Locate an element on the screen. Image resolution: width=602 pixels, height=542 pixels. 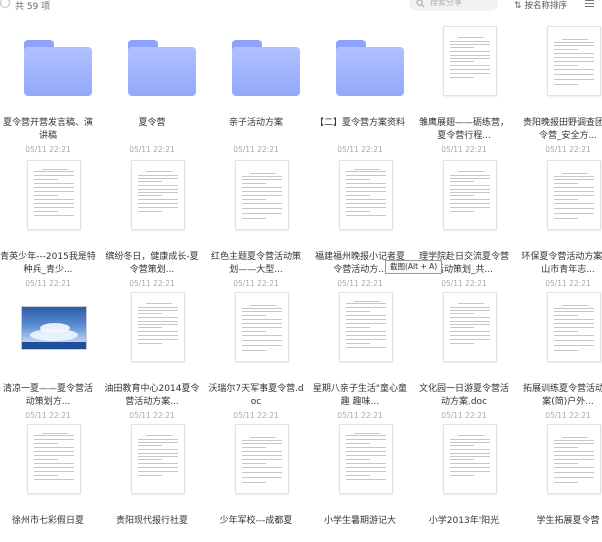
tooltip: 截图(Alt + A) is located at coordinates (414, 267).